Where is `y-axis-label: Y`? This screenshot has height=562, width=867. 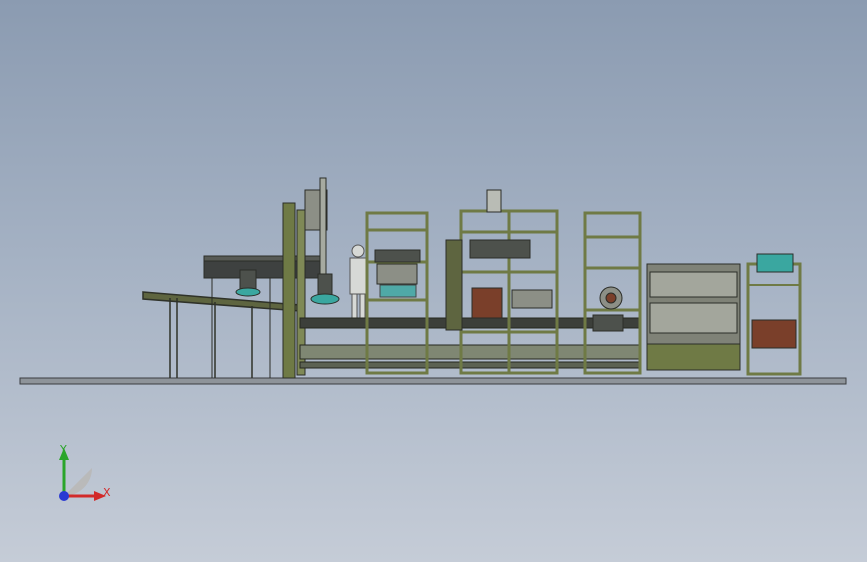
y-axis-label: Y is located at coordinates (63, 449).